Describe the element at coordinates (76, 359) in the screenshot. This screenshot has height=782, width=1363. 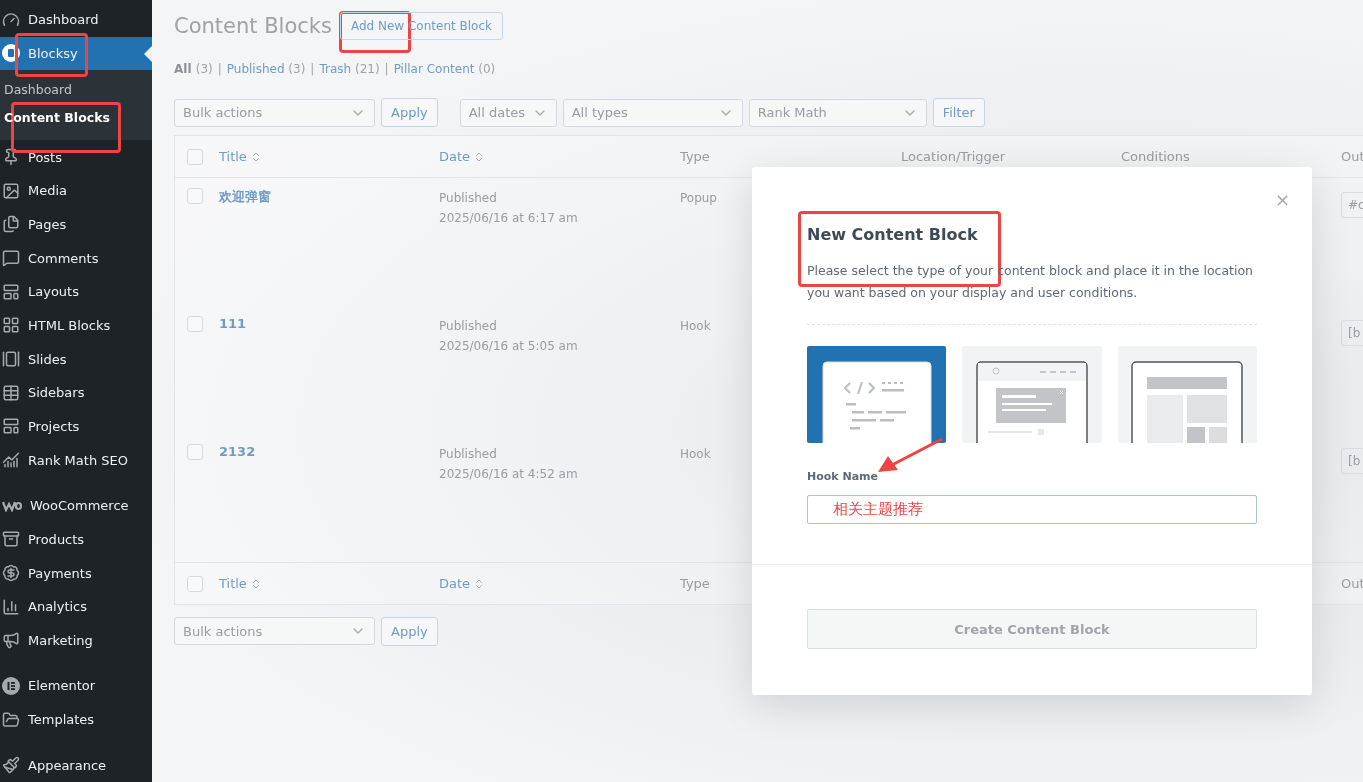
I see `sidebar-item: Slides` at that location.